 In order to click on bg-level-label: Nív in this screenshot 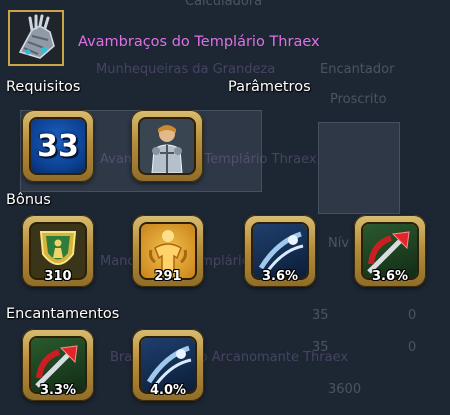, I will do `click(339, 243)`.